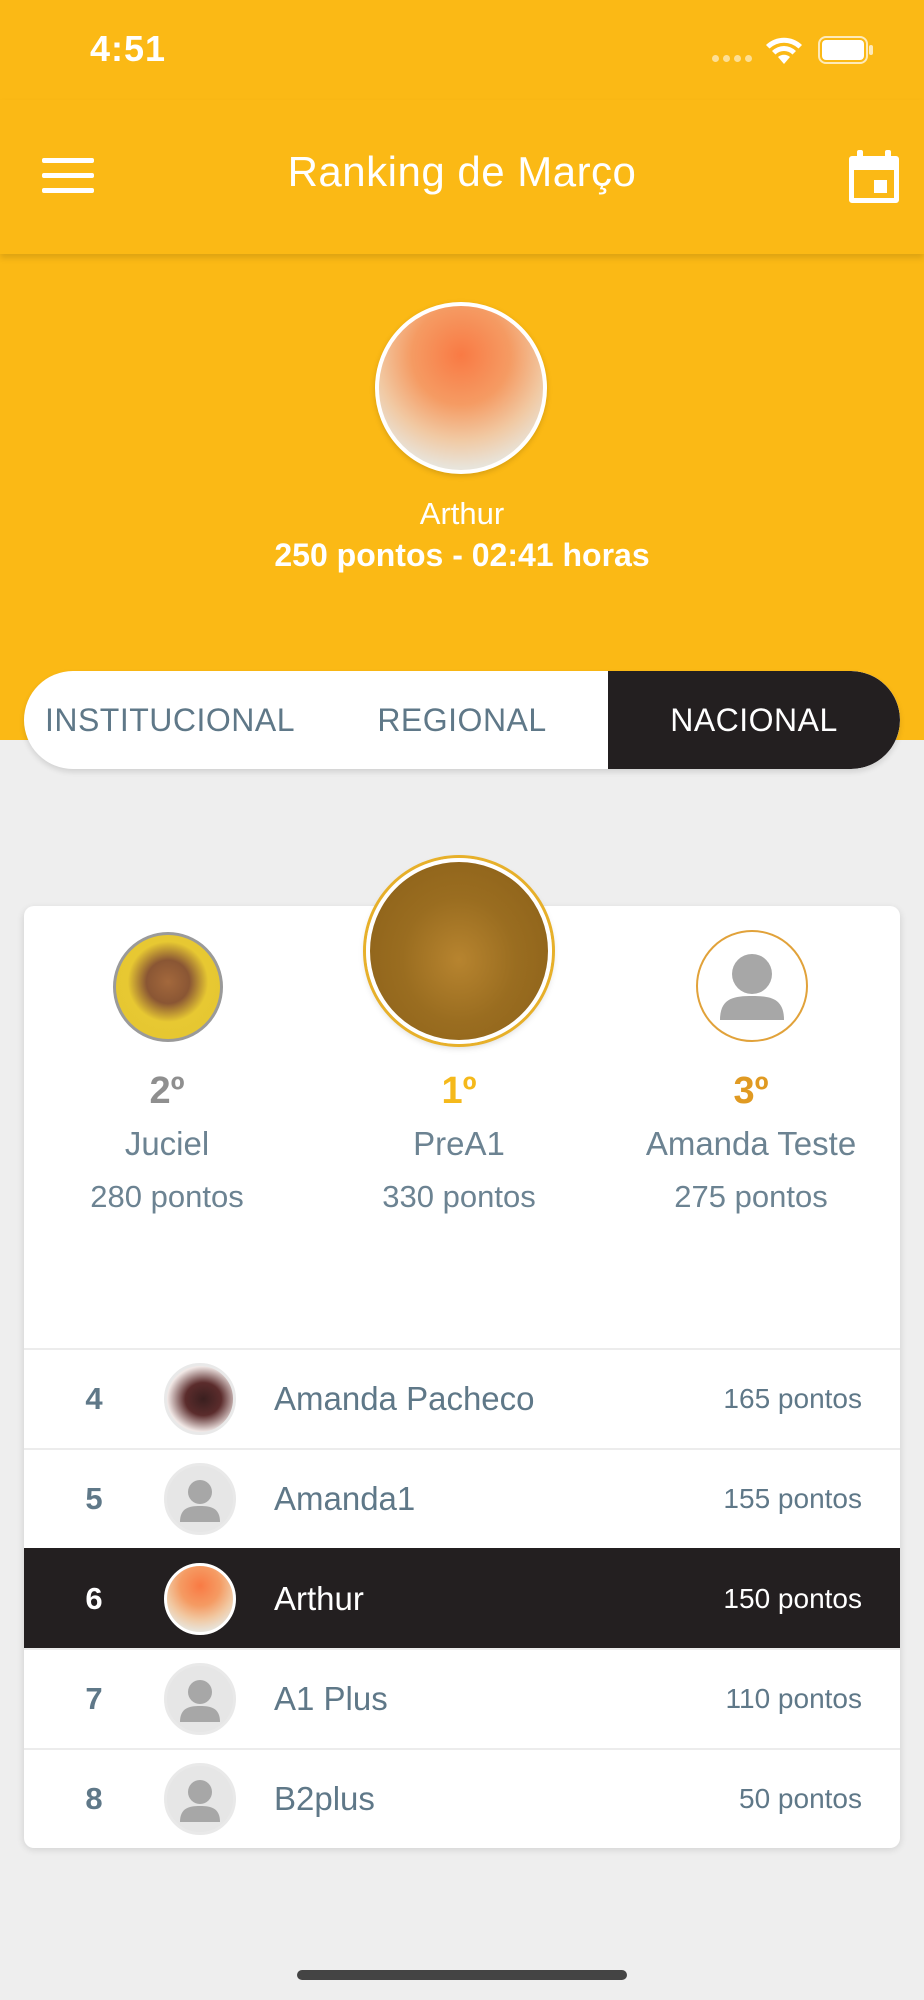 The image size is (924, 2000). Describe the element at coordinates (94, 1398) in the screenshot. I see `row-rank: 4` at that location.